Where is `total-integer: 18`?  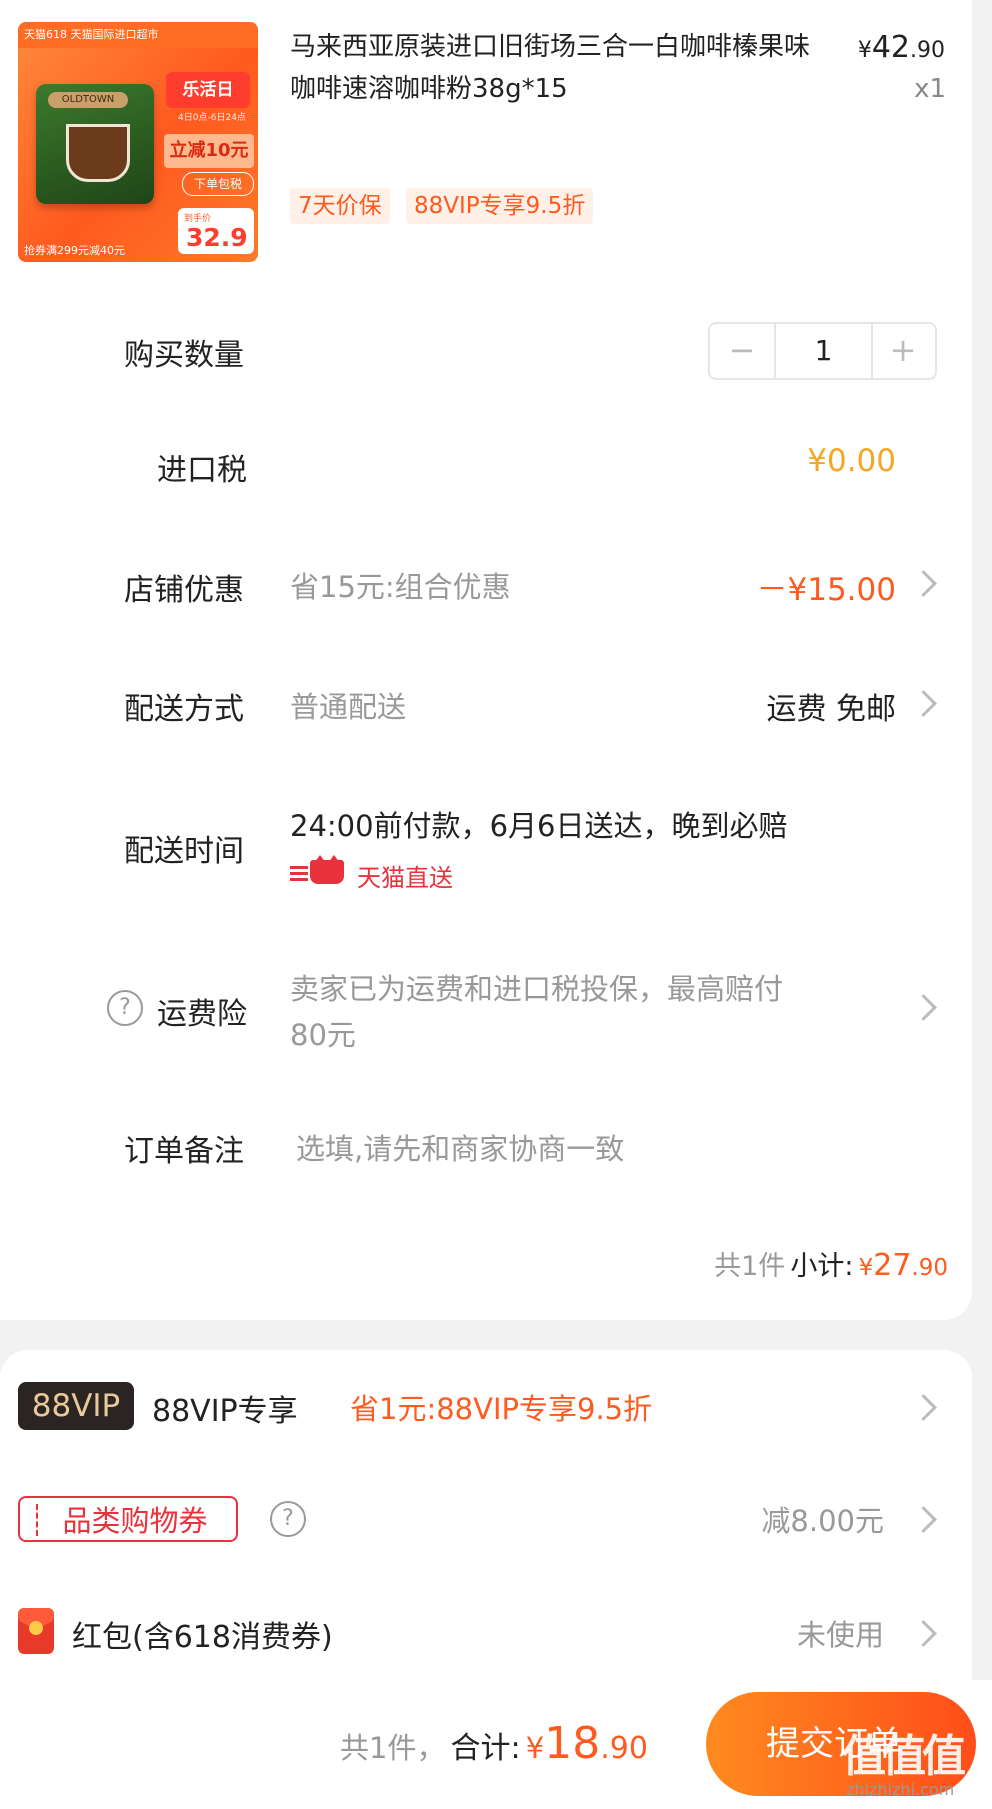
total-integer: 18 is located at coordinates (572, 1743).